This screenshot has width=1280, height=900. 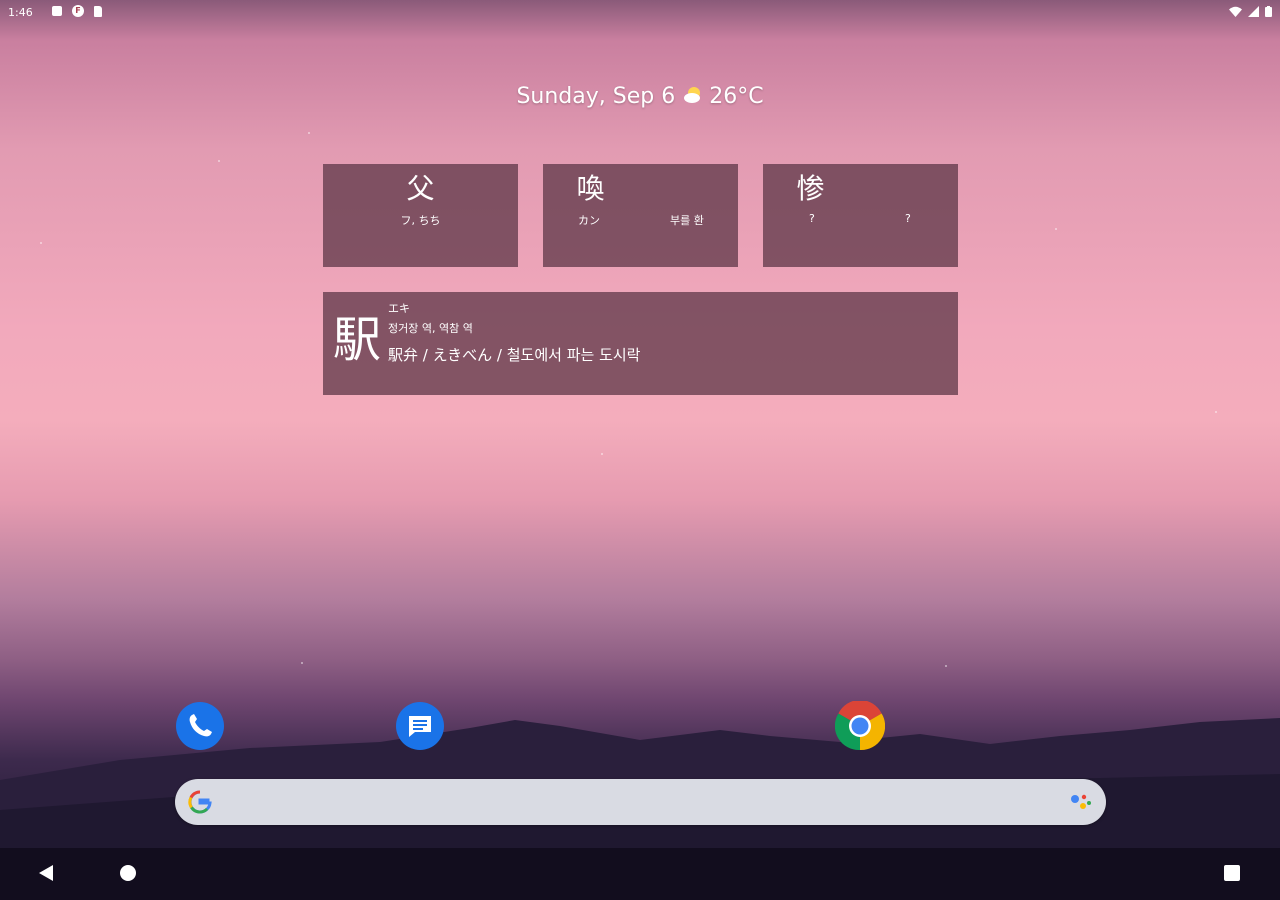 What do you see at coordinates (692, 95) in the screenshot?
I see `partly-sunny-icon` at bounding box center [692, 95].